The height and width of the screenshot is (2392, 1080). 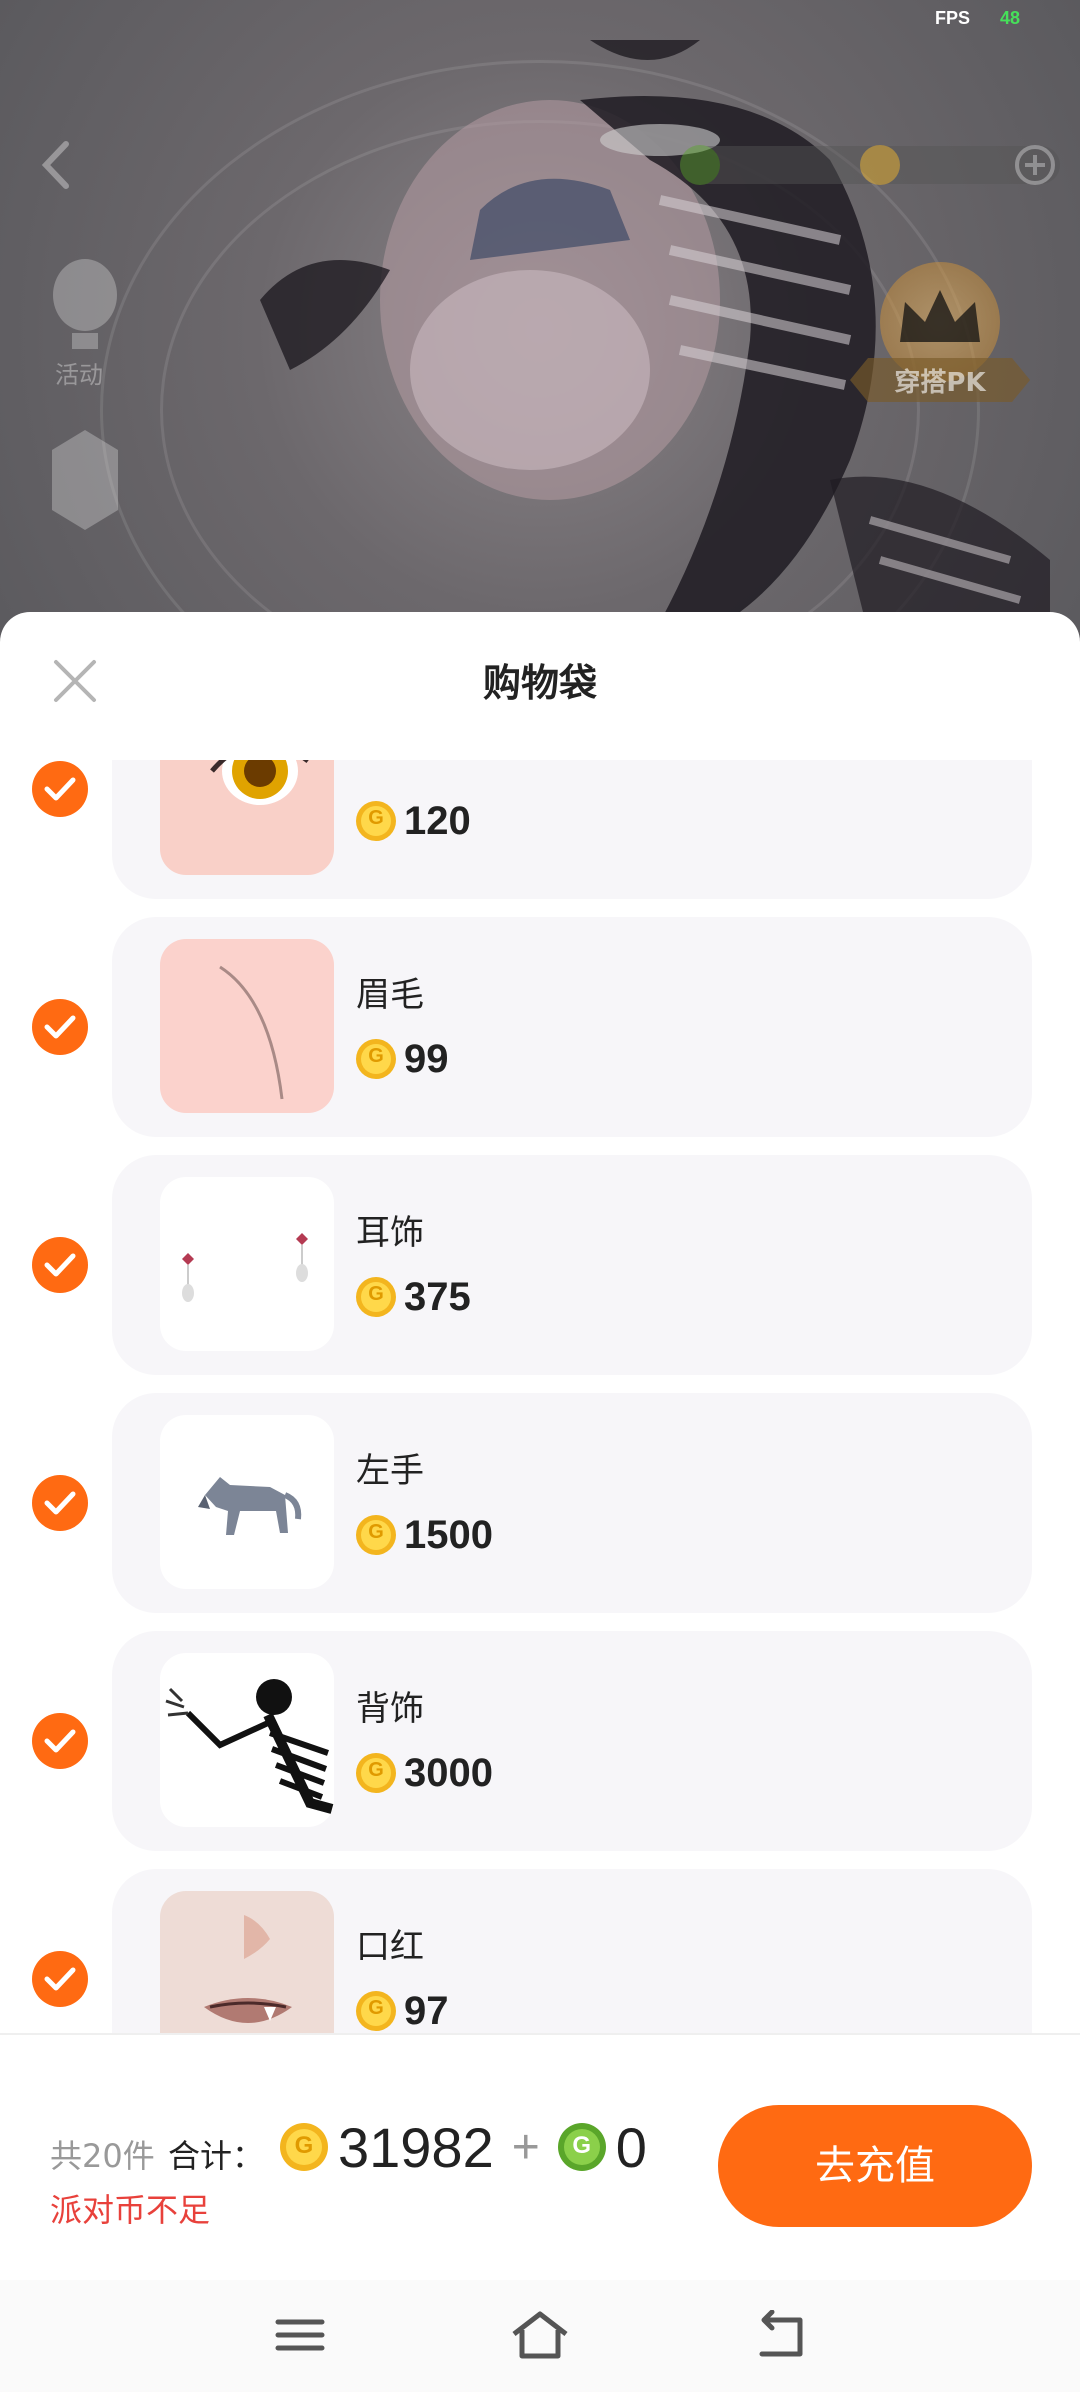 What do you see at coordinates (780, 2335) in the screenshot?
I see `back-icon` at bounding box center [780, 2335].